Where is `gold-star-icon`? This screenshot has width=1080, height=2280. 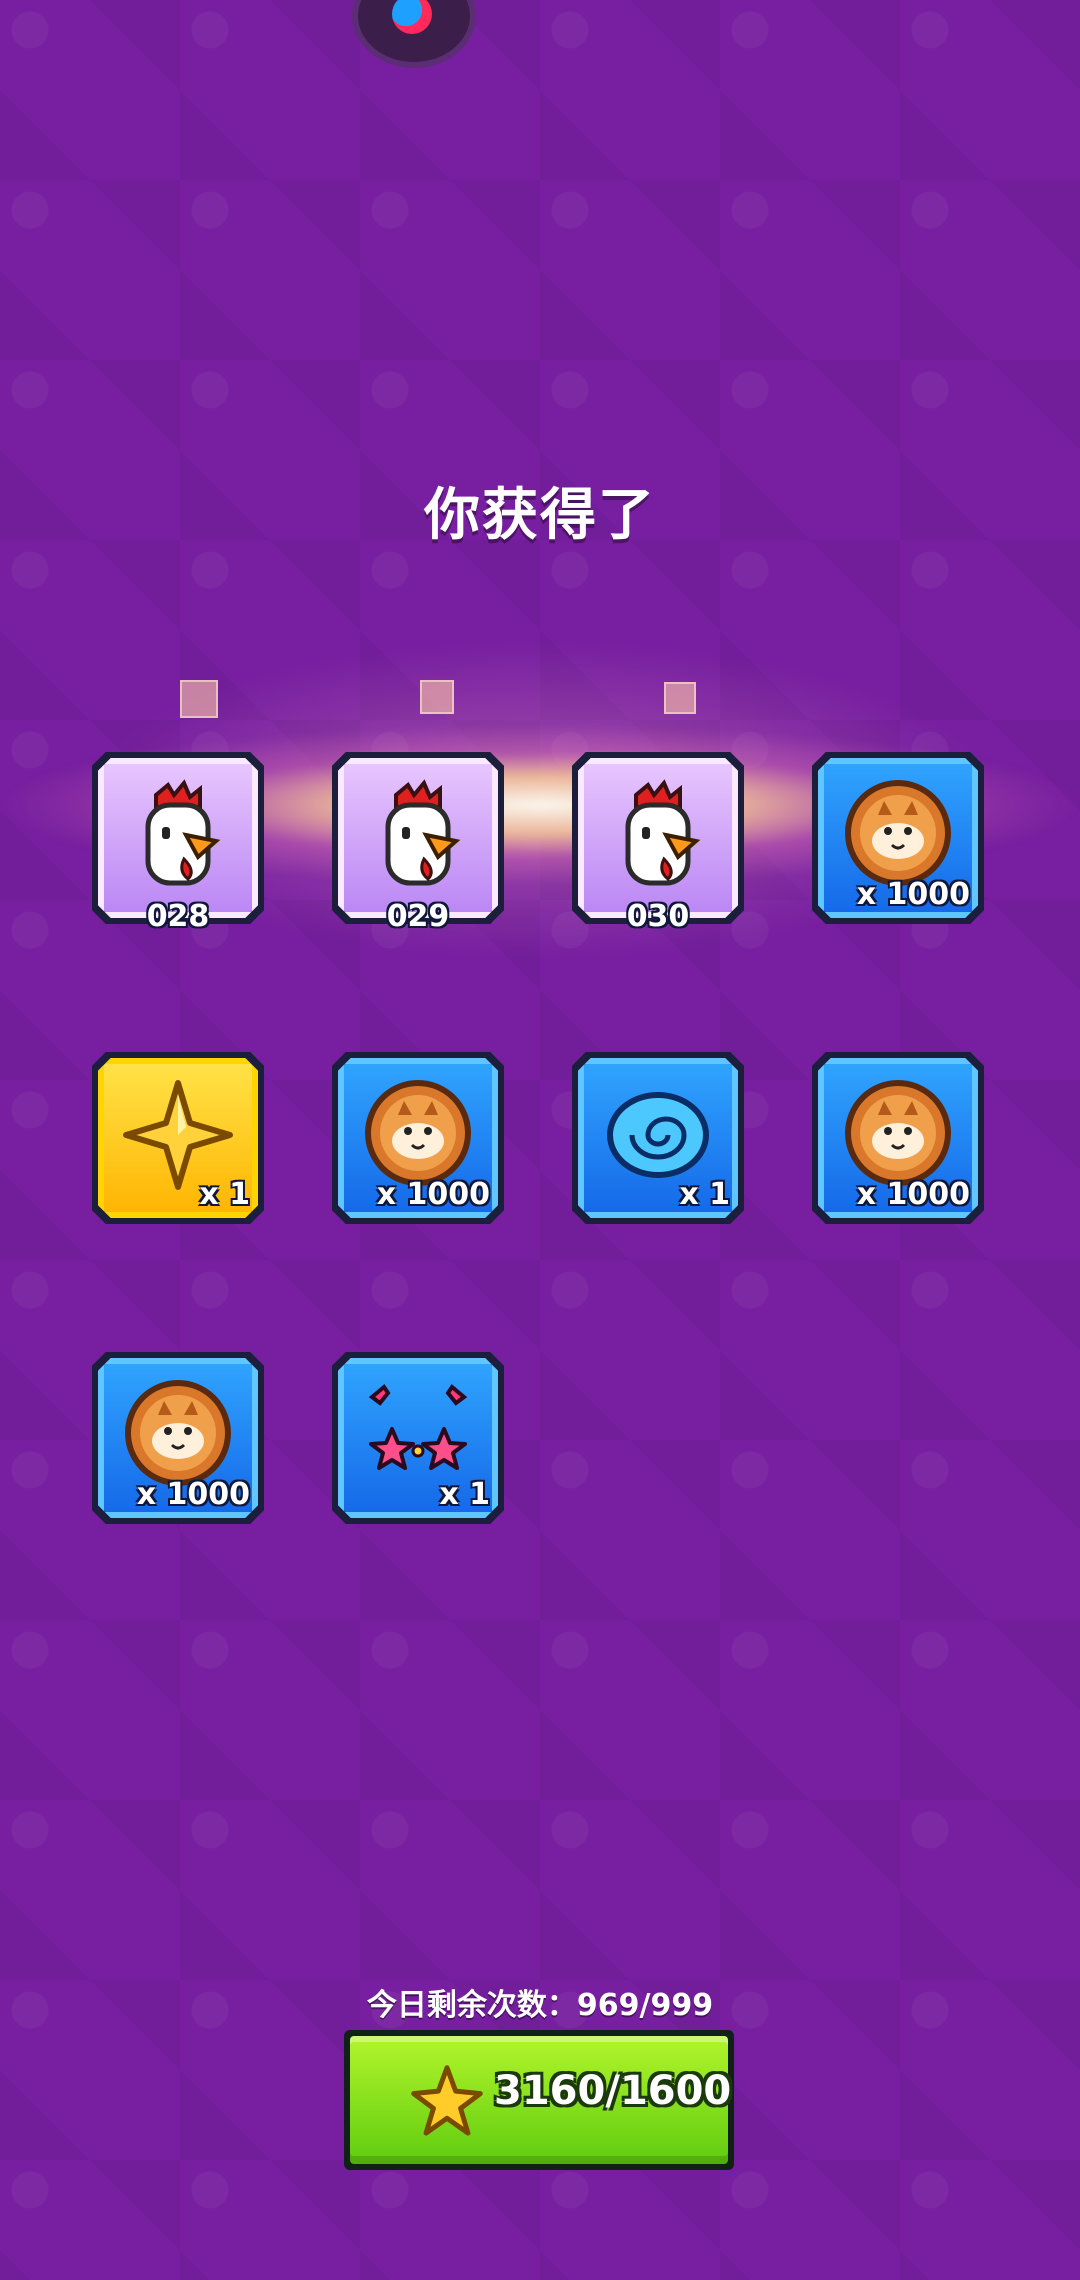 gold-star-icon is located at coordinates (447, 2100).